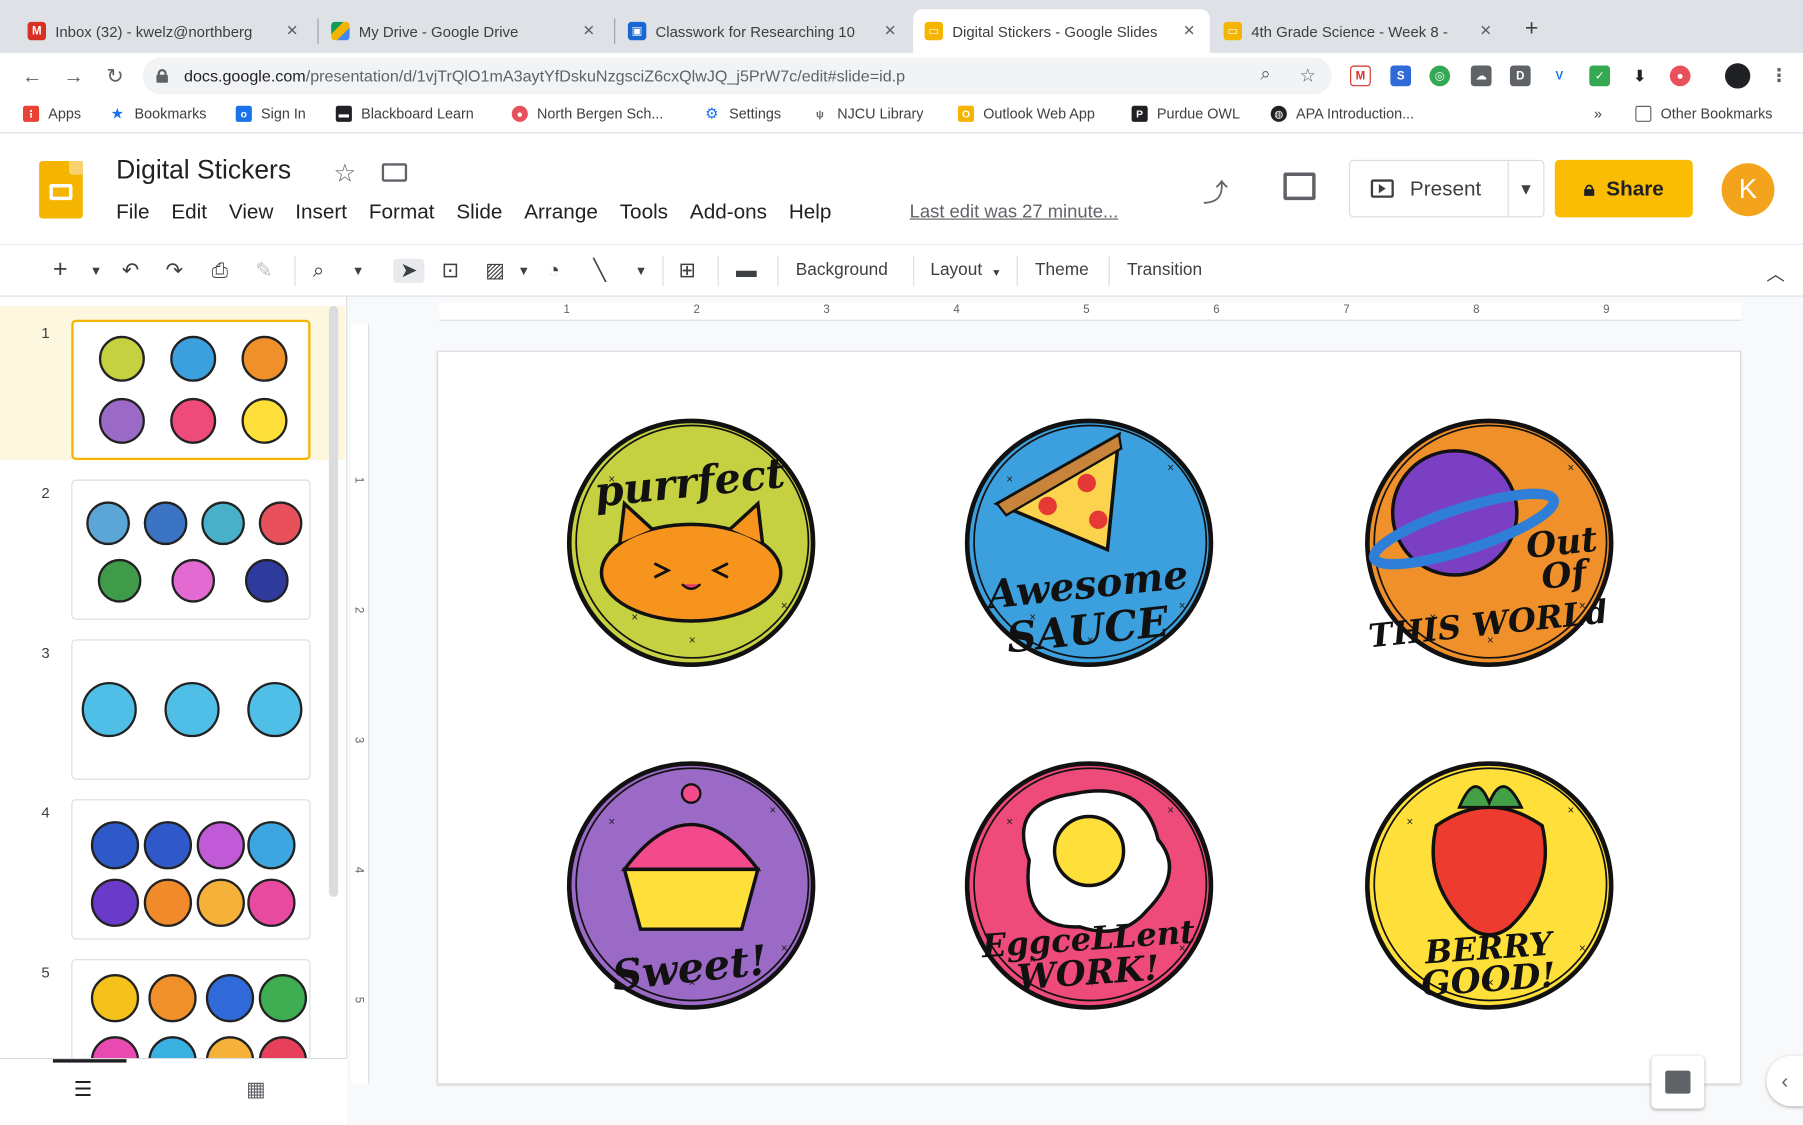 This screenshot has width=1803, height=1125. I want to click on menu-arrange: Arrange, so click(561, 212).